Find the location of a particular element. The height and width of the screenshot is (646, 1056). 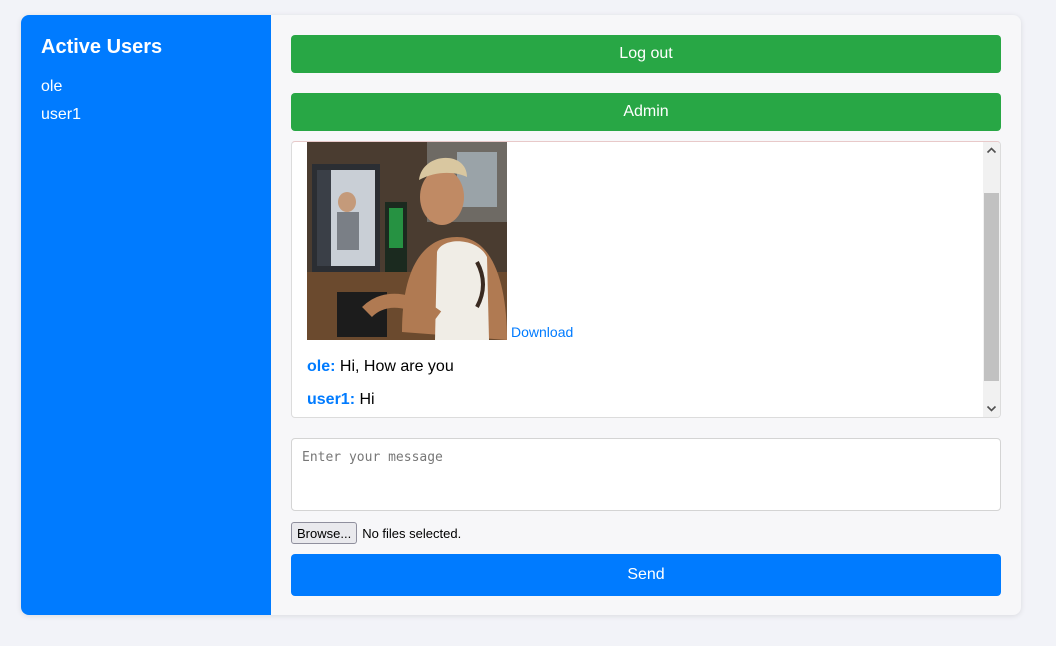

user-list-item: user1 is located at coordinates (146, 115).